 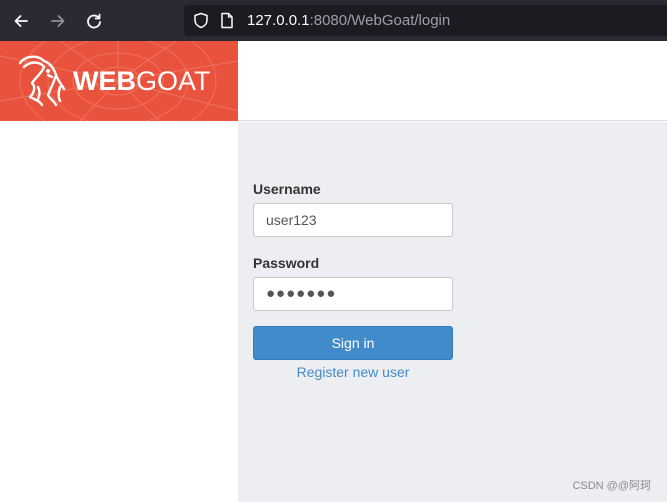 What do you see at coordinates (611, 486) in the screenshot?
I see `watermark: CSDN @@阿珂` at bounding box center [611, 486].